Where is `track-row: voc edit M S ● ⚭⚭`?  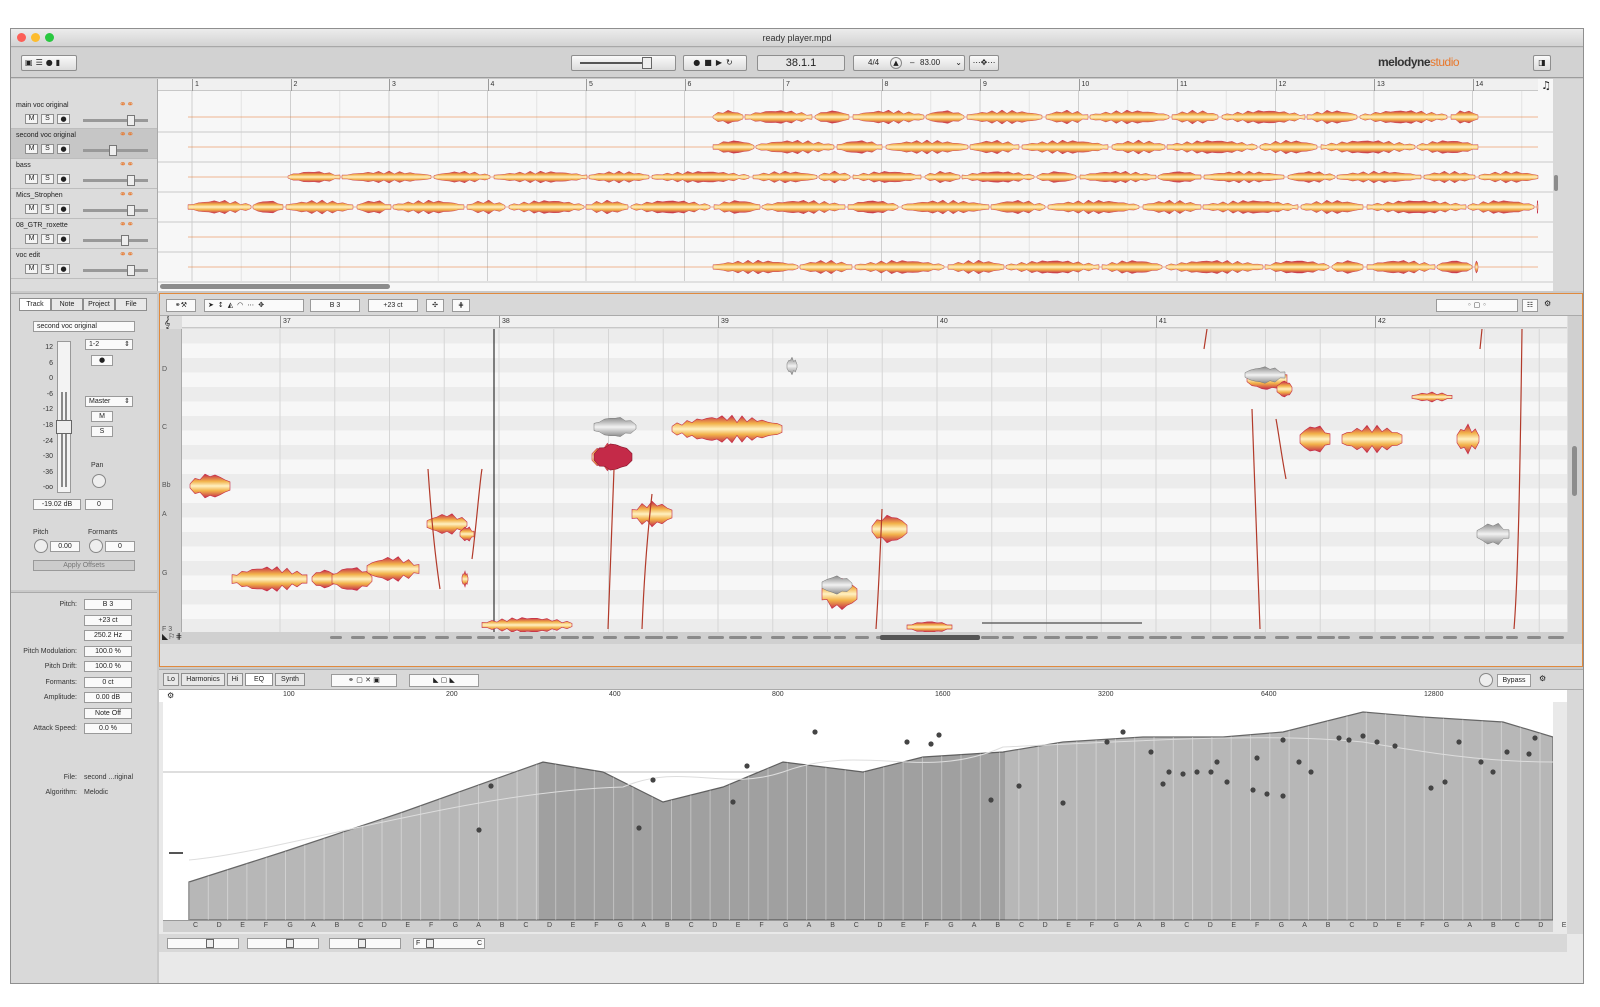
track-row: voc edit M S ● ⚭⚭ is located at coordinates (84, 264).